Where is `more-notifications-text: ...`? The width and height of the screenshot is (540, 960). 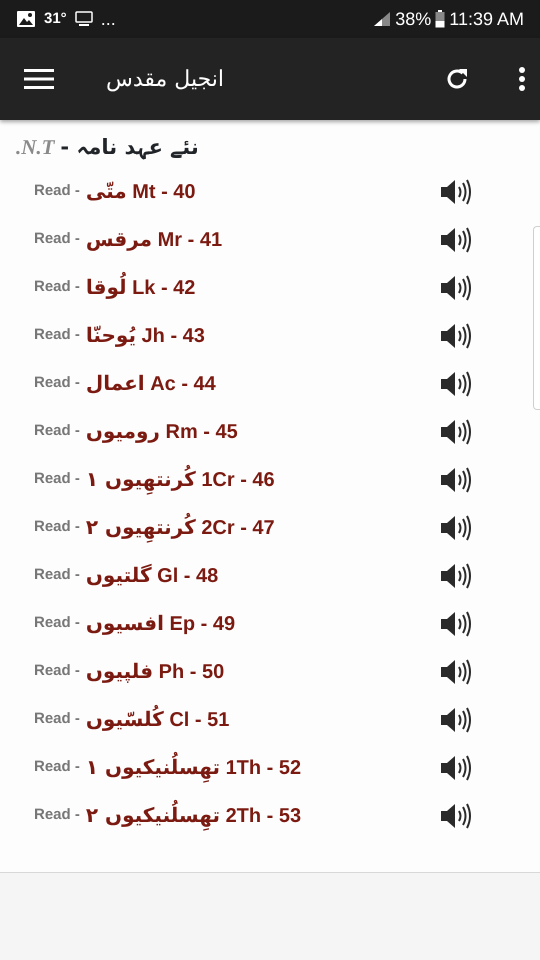
more-notifications-text: ... is located at coordinates (108, 19).